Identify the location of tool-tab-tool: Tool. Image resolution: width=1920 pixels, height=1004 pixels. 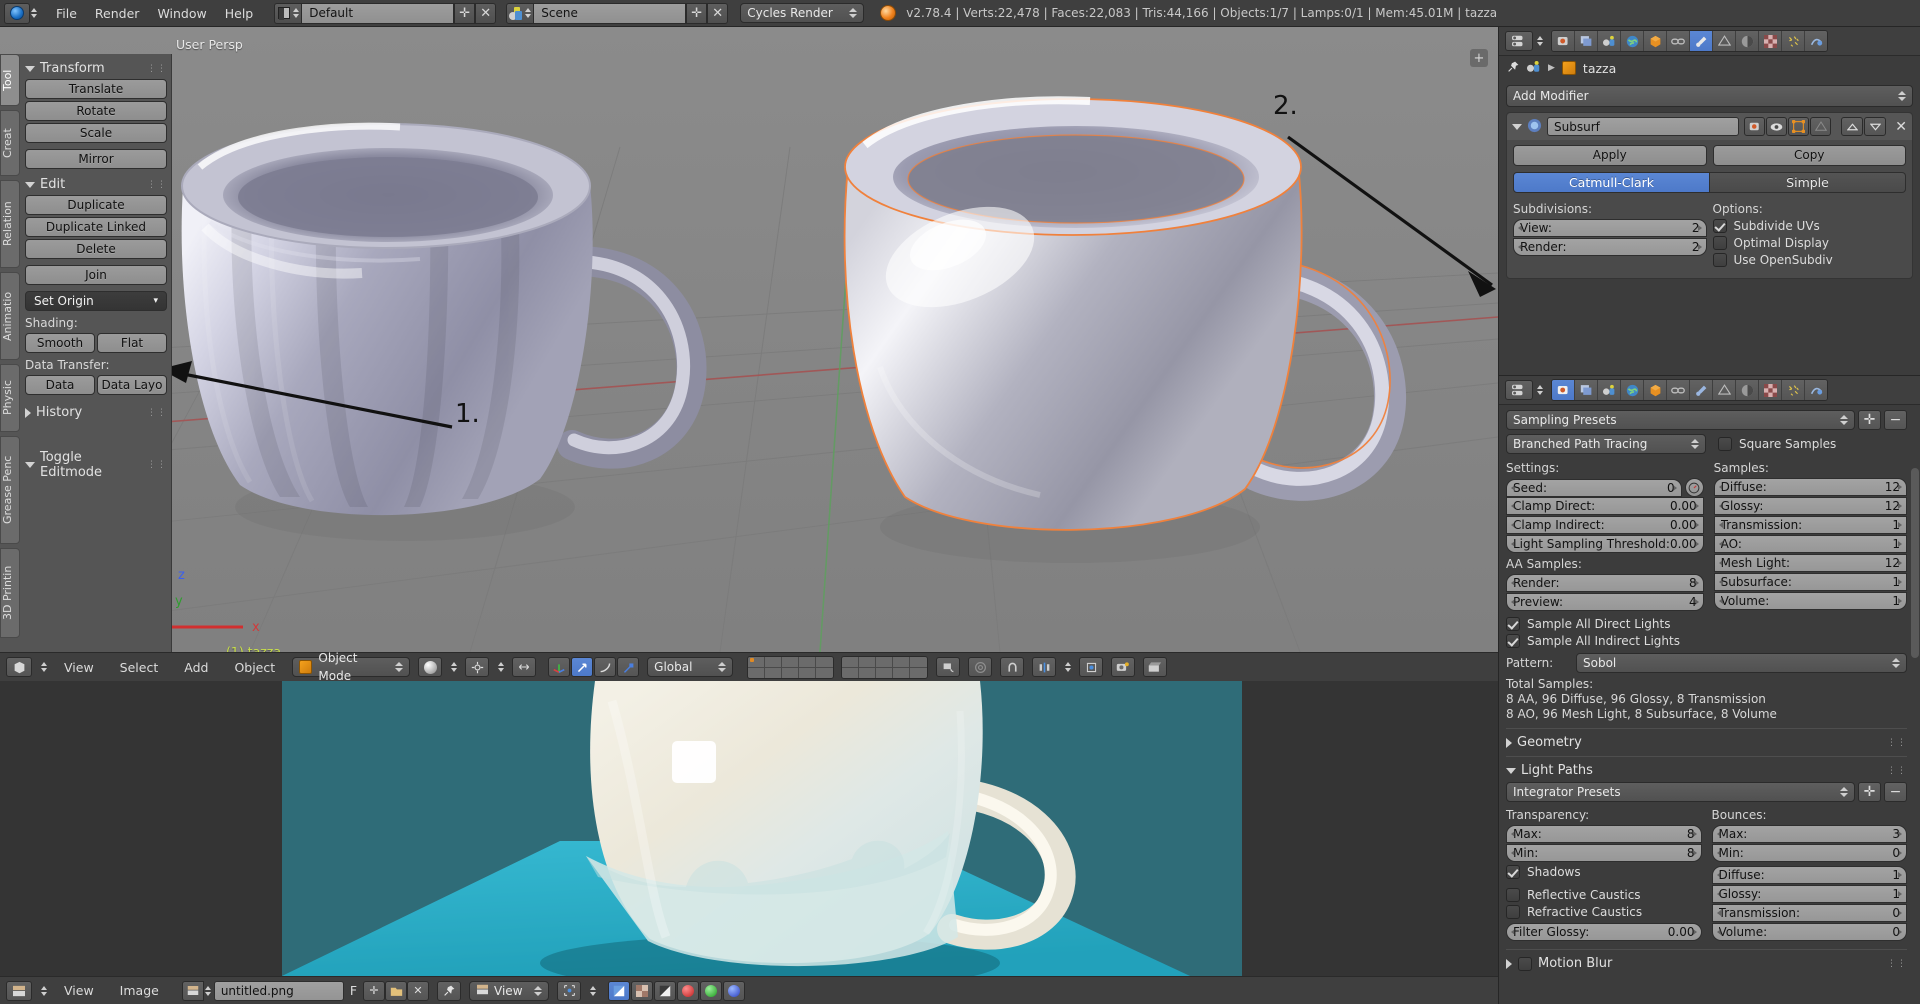
(10, 80).